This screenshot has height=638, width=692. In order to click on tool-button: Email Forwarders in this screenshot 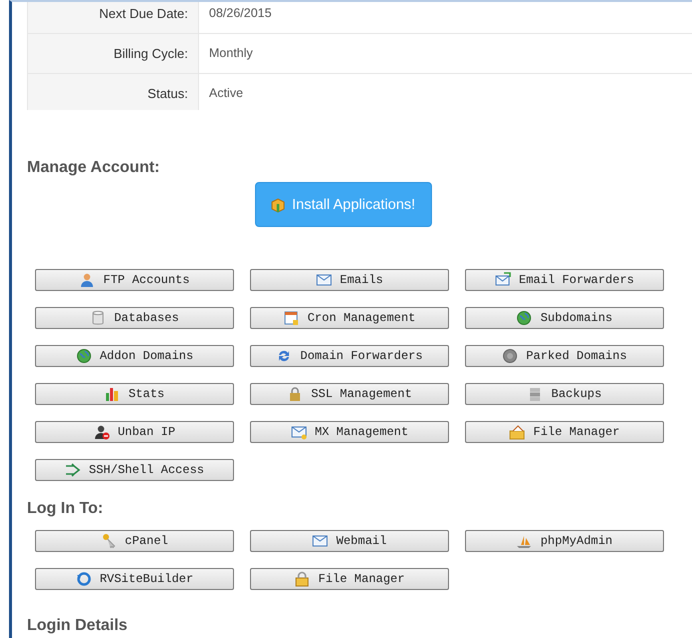, I will do `click(564, 280)`.